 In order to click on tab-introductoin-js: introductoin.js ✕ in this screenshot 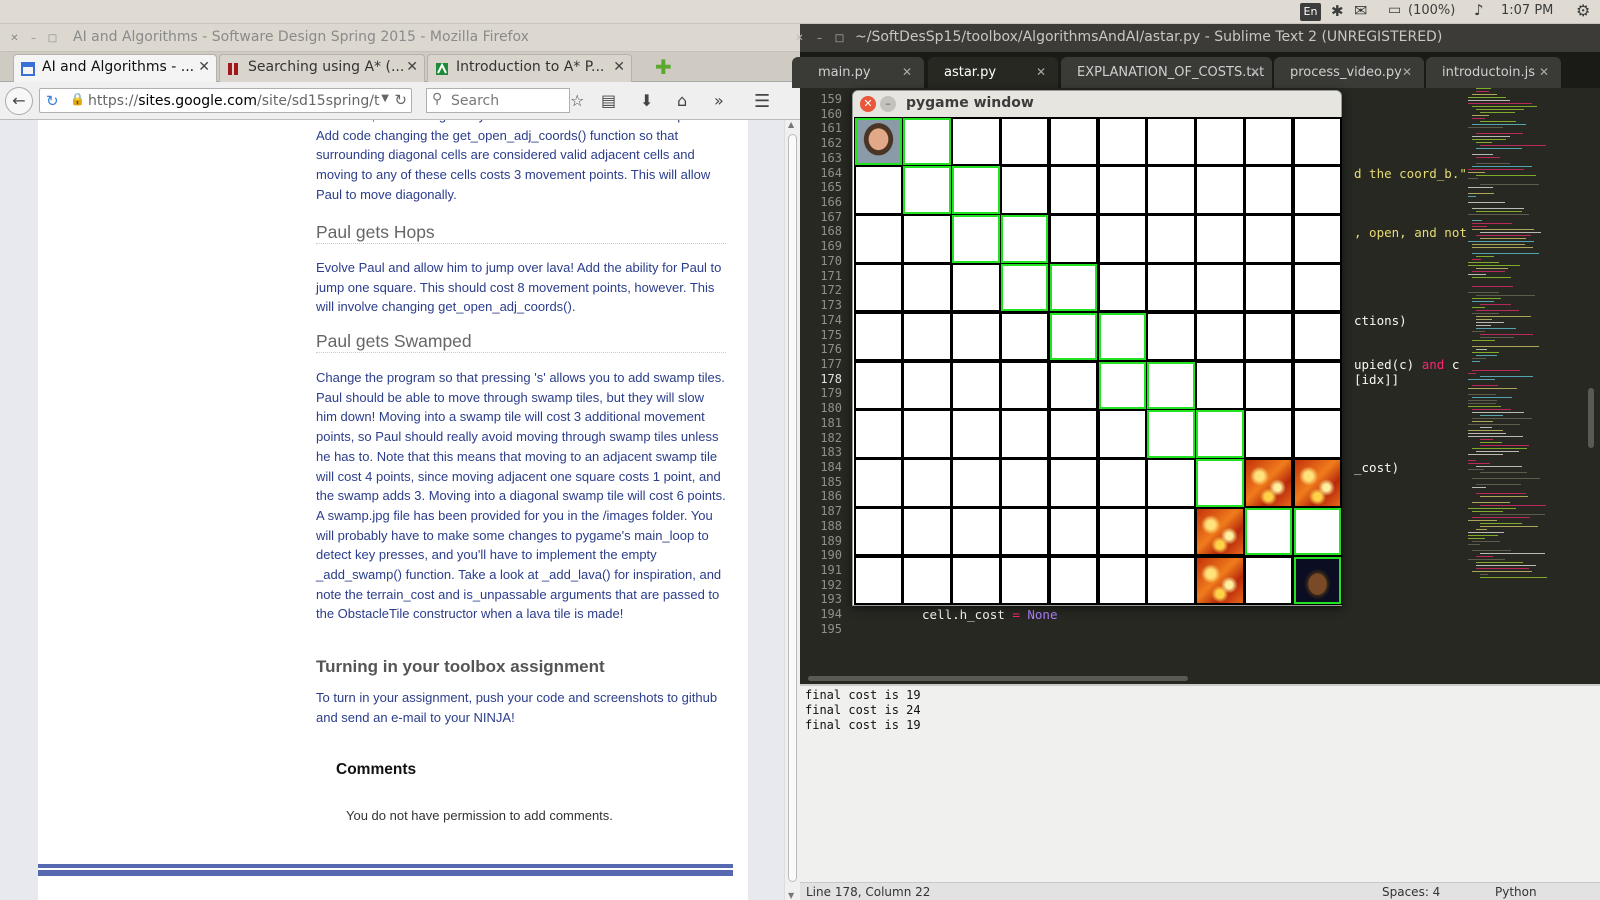, I will do `click(1493, 72)`.